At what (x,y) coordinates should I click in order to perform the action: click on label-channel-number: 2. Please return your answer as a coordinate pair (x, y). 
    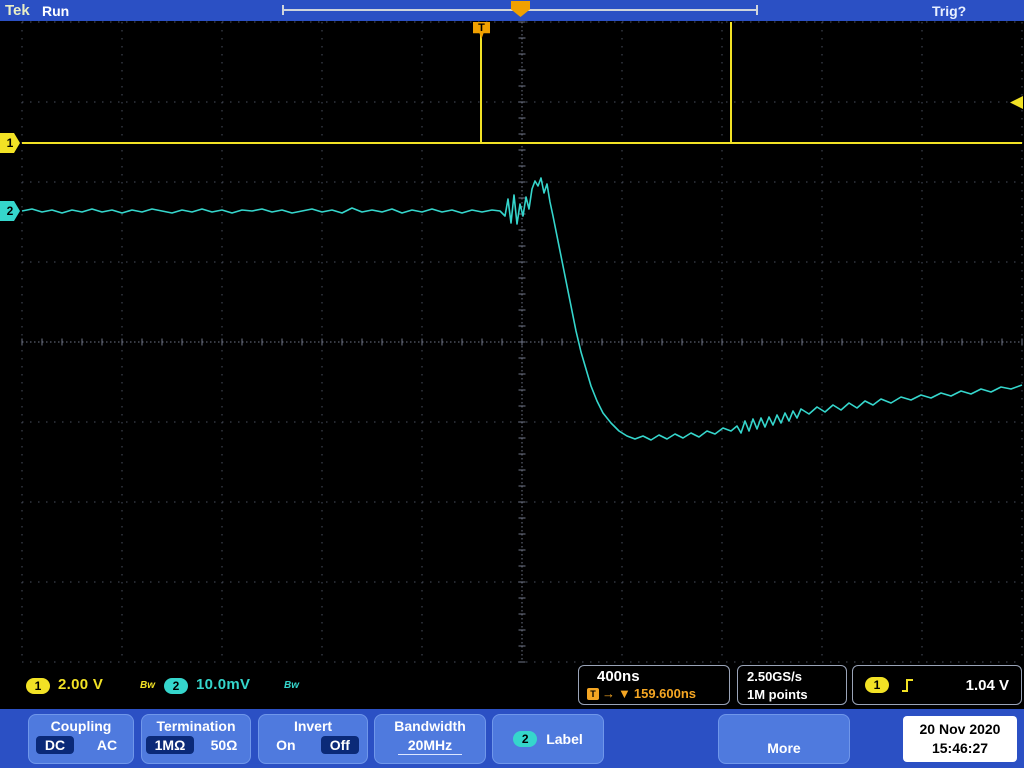
    Looking at the image, I should click on (525, 739).